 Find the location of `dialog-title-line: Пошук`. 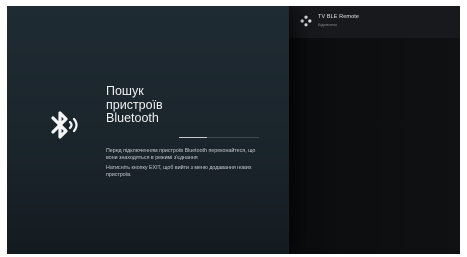

dialog-title-line: Пошук is located at coordinates (125, 91).